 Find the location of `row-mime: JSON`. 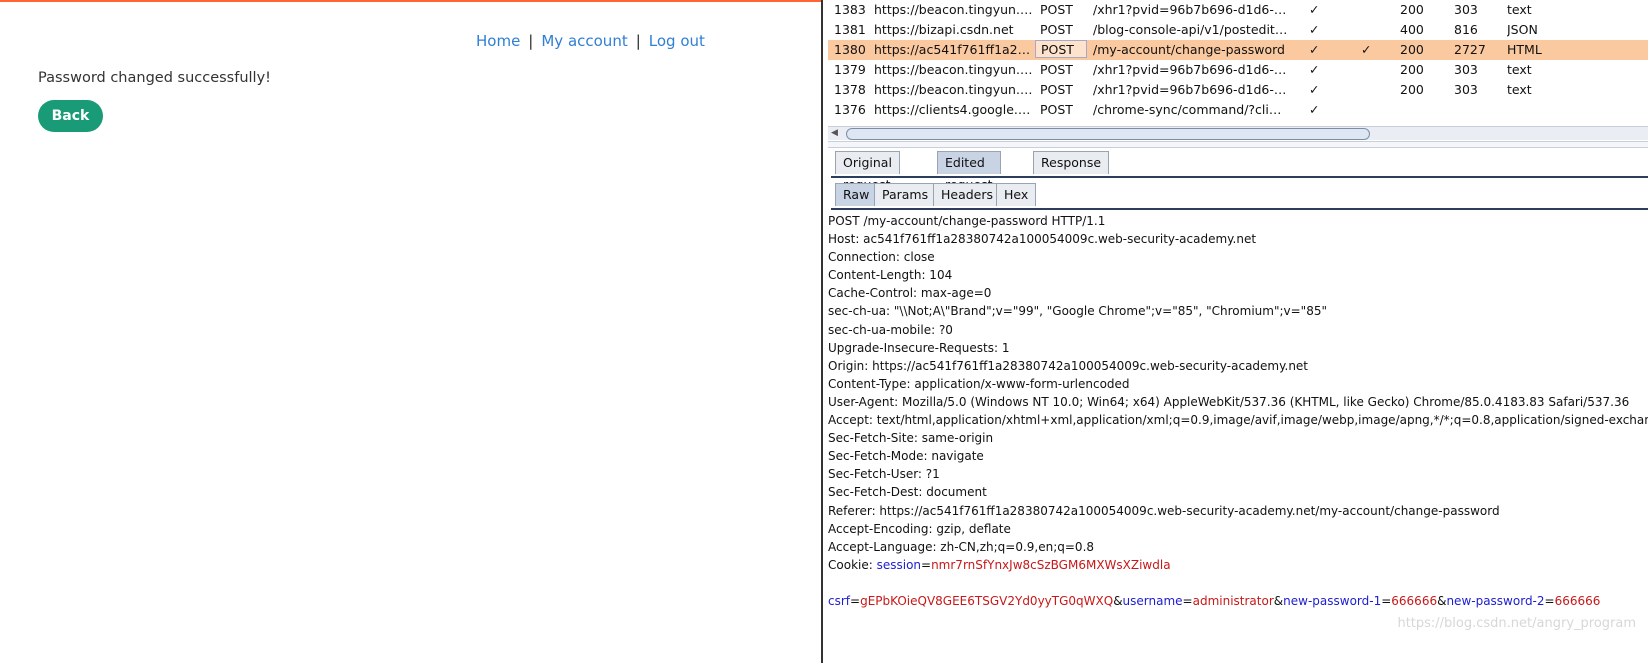

row-mime: JSON is located at coordinates (1522, 29).